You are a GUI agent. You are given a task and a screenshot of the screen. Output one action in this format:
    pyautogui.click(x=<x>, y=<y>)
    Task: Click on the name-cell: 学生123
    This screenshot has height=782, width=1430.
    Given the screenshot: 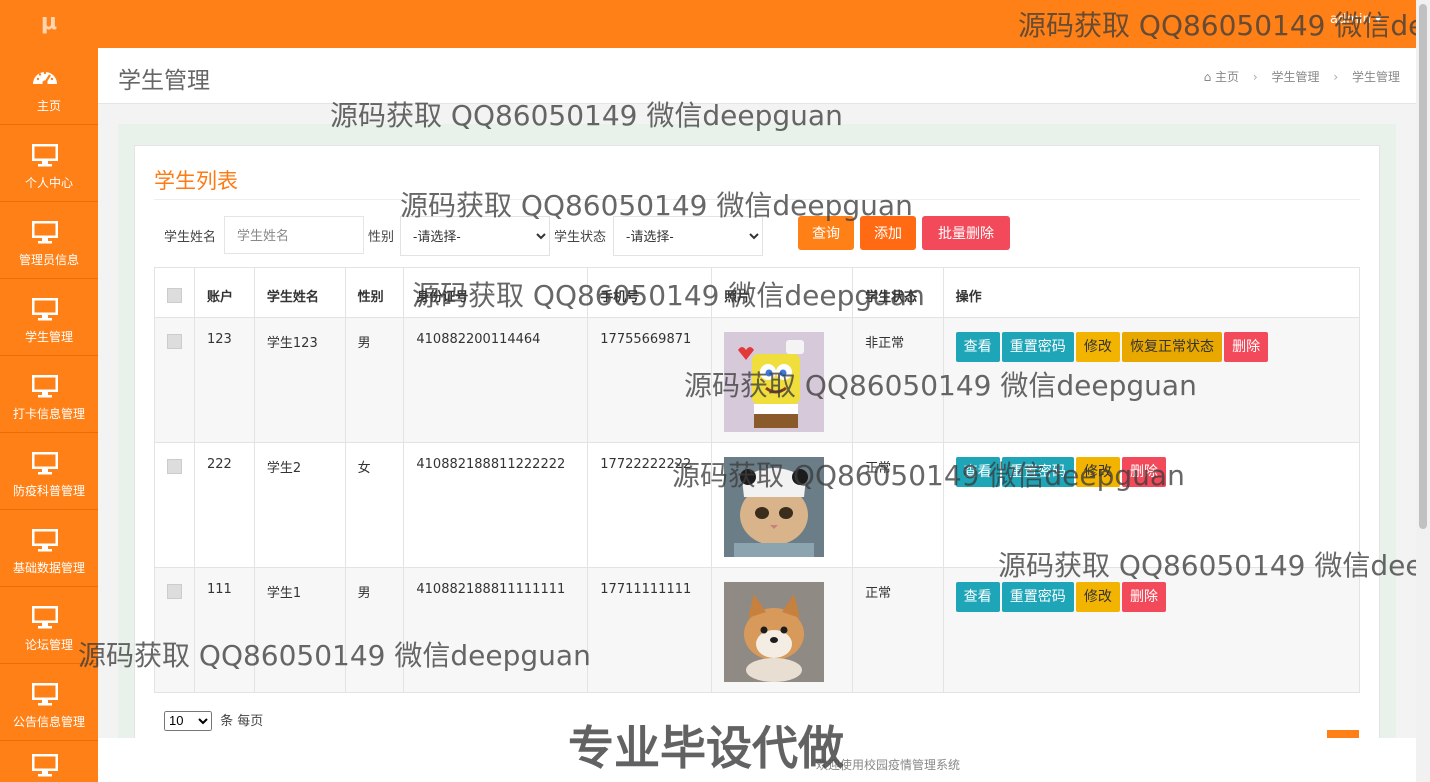 What is the action you would take?
    pyautogui.click(x=299, y=380)
    